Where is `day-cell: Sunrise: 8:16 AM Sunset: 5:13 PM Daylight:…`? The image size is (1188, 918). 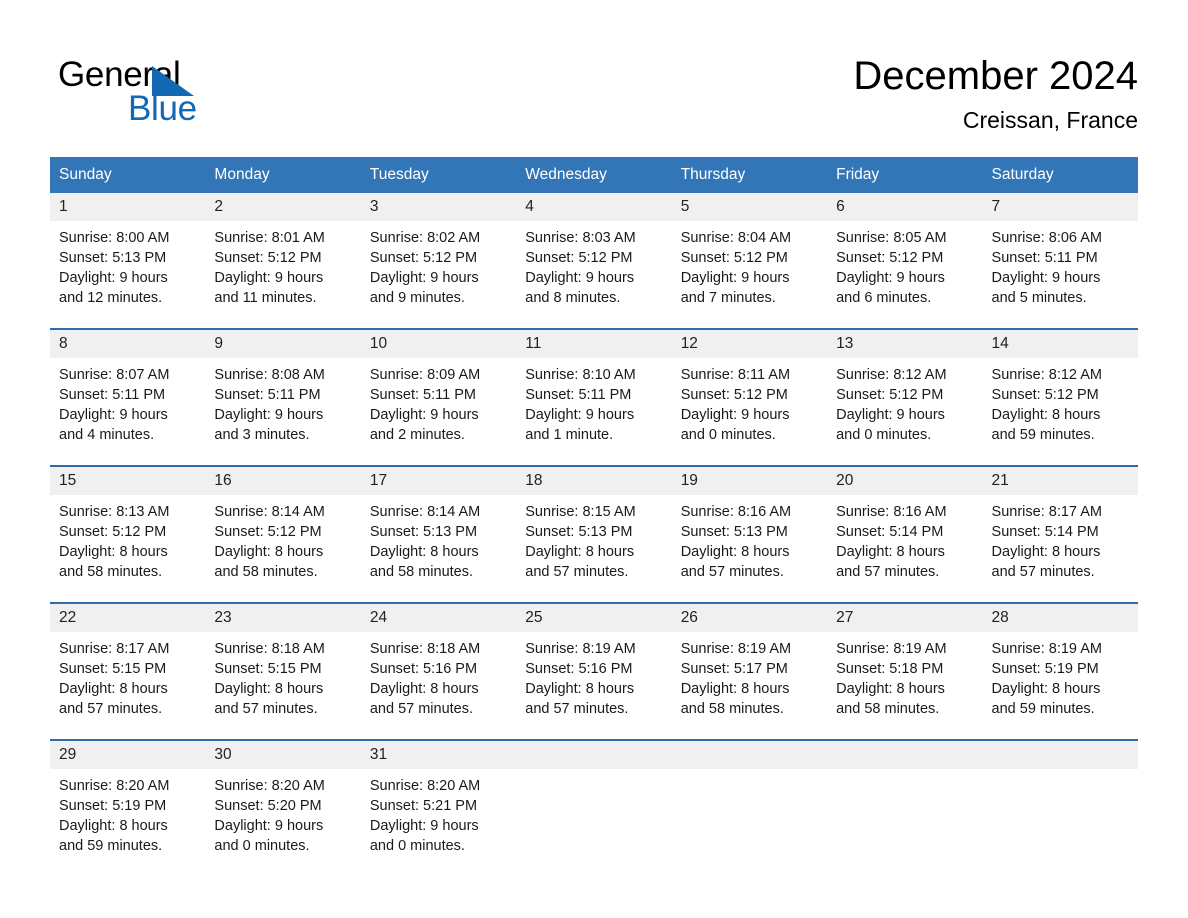
day-cell: Sunrise: 8:16 AM Sunset: 5:13 PM Daylight:… is located at coordinates (749, 543).